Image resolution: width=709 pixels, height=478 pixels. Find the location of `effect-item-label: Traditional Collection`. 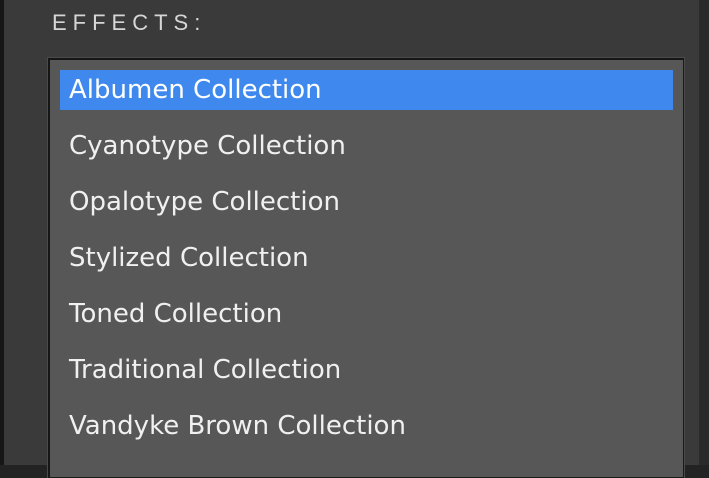

effect-item-label: Traditional Collection is located at coordinates (205, 370).